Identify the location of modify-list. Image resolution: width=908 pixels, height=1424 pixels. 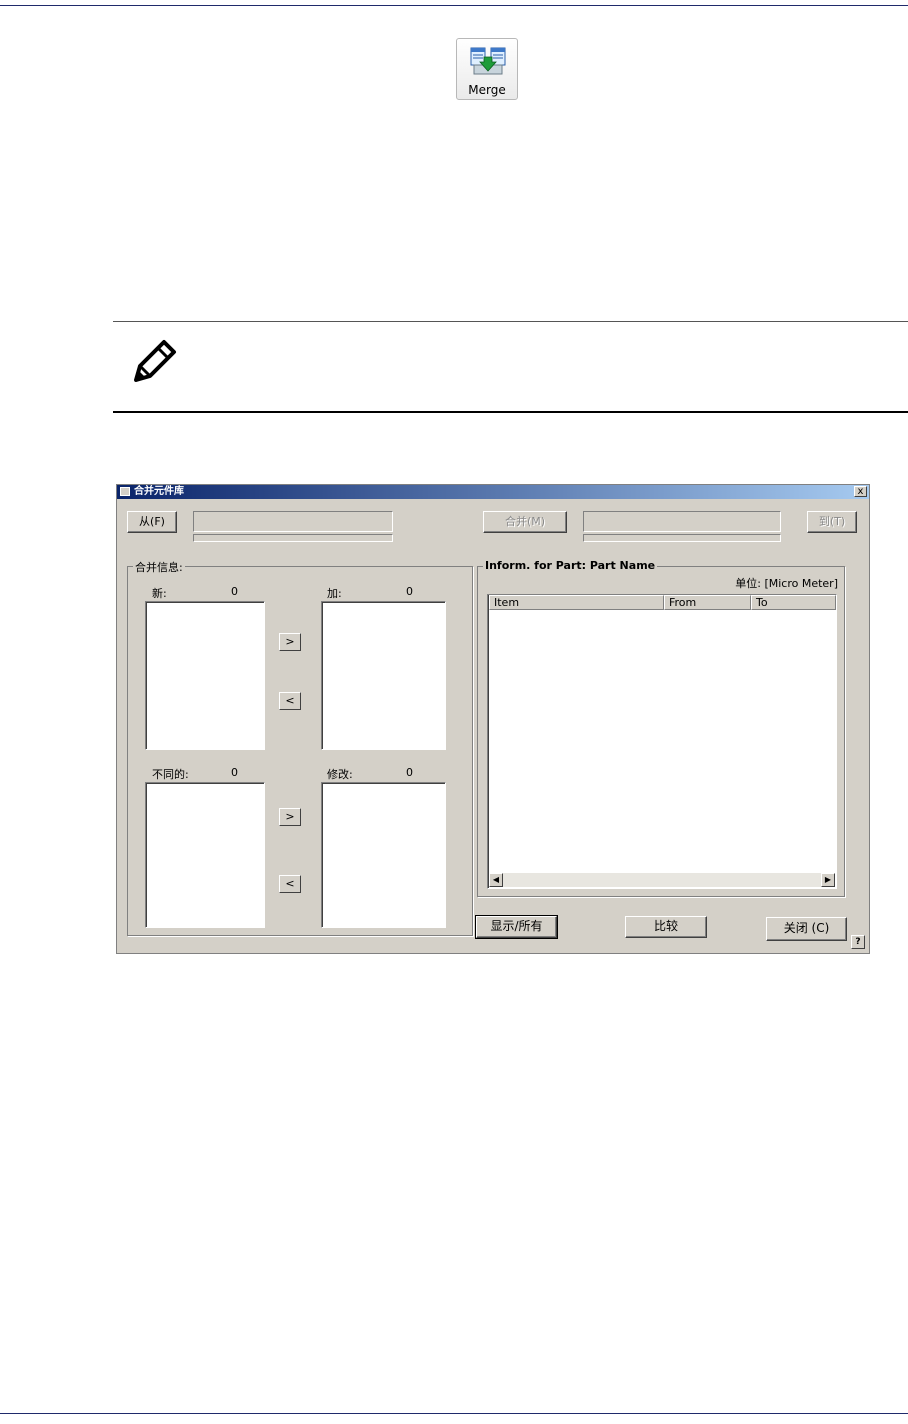
(383, 855).